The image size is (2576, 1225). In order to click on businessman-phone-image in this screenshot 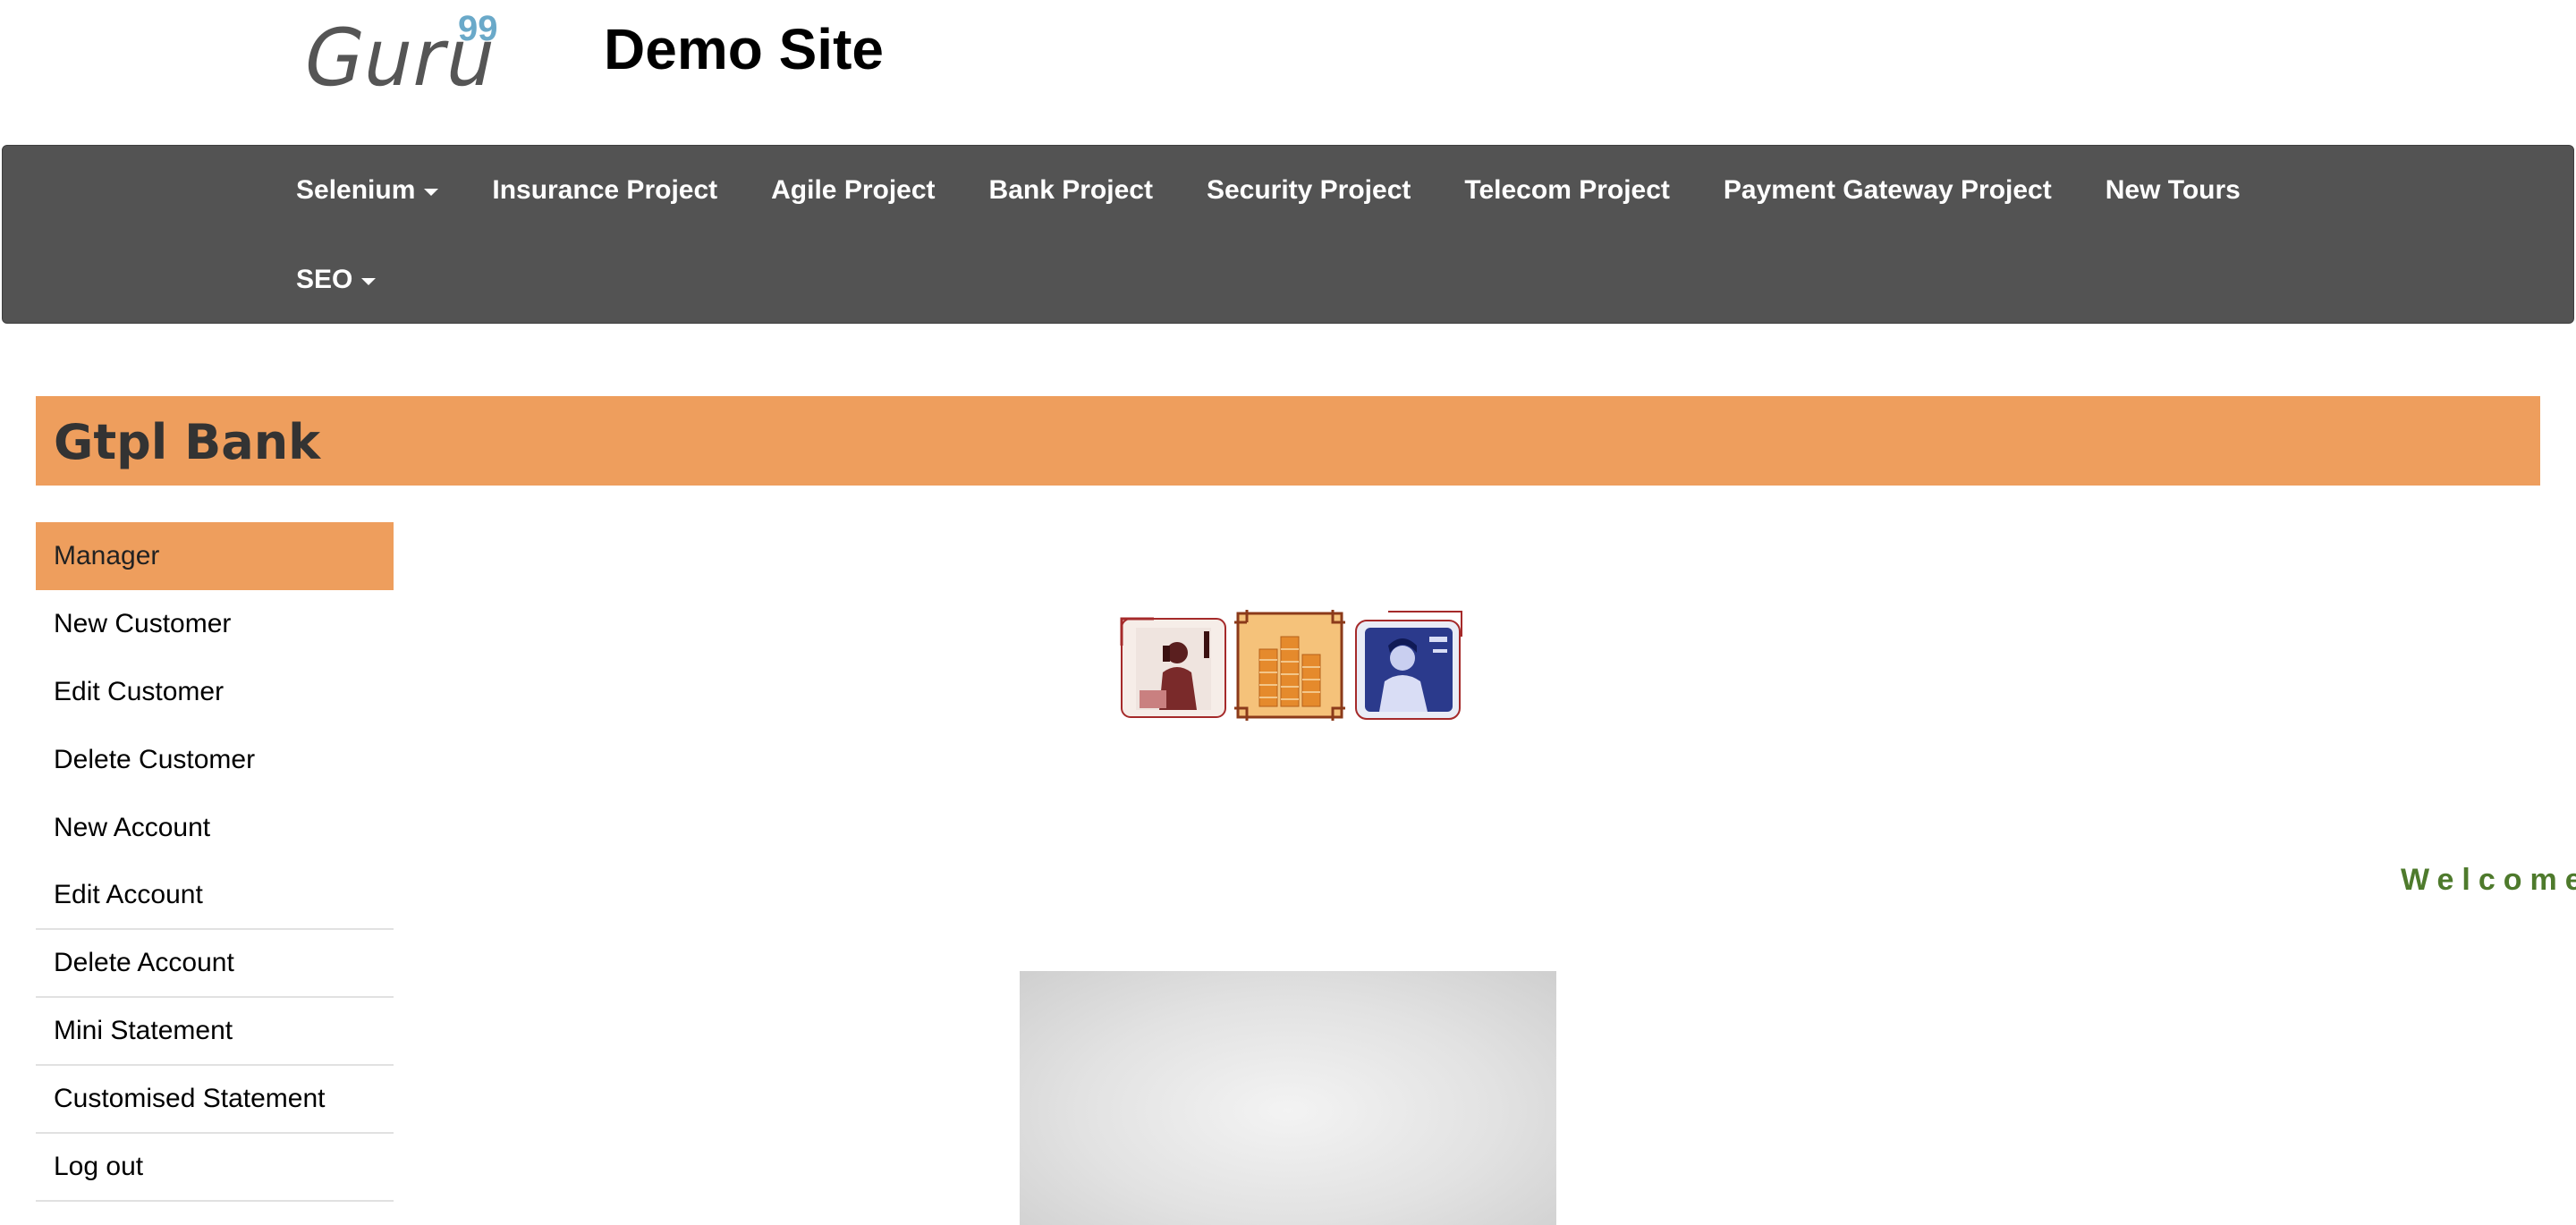, I will do `click(1173, 668)`.